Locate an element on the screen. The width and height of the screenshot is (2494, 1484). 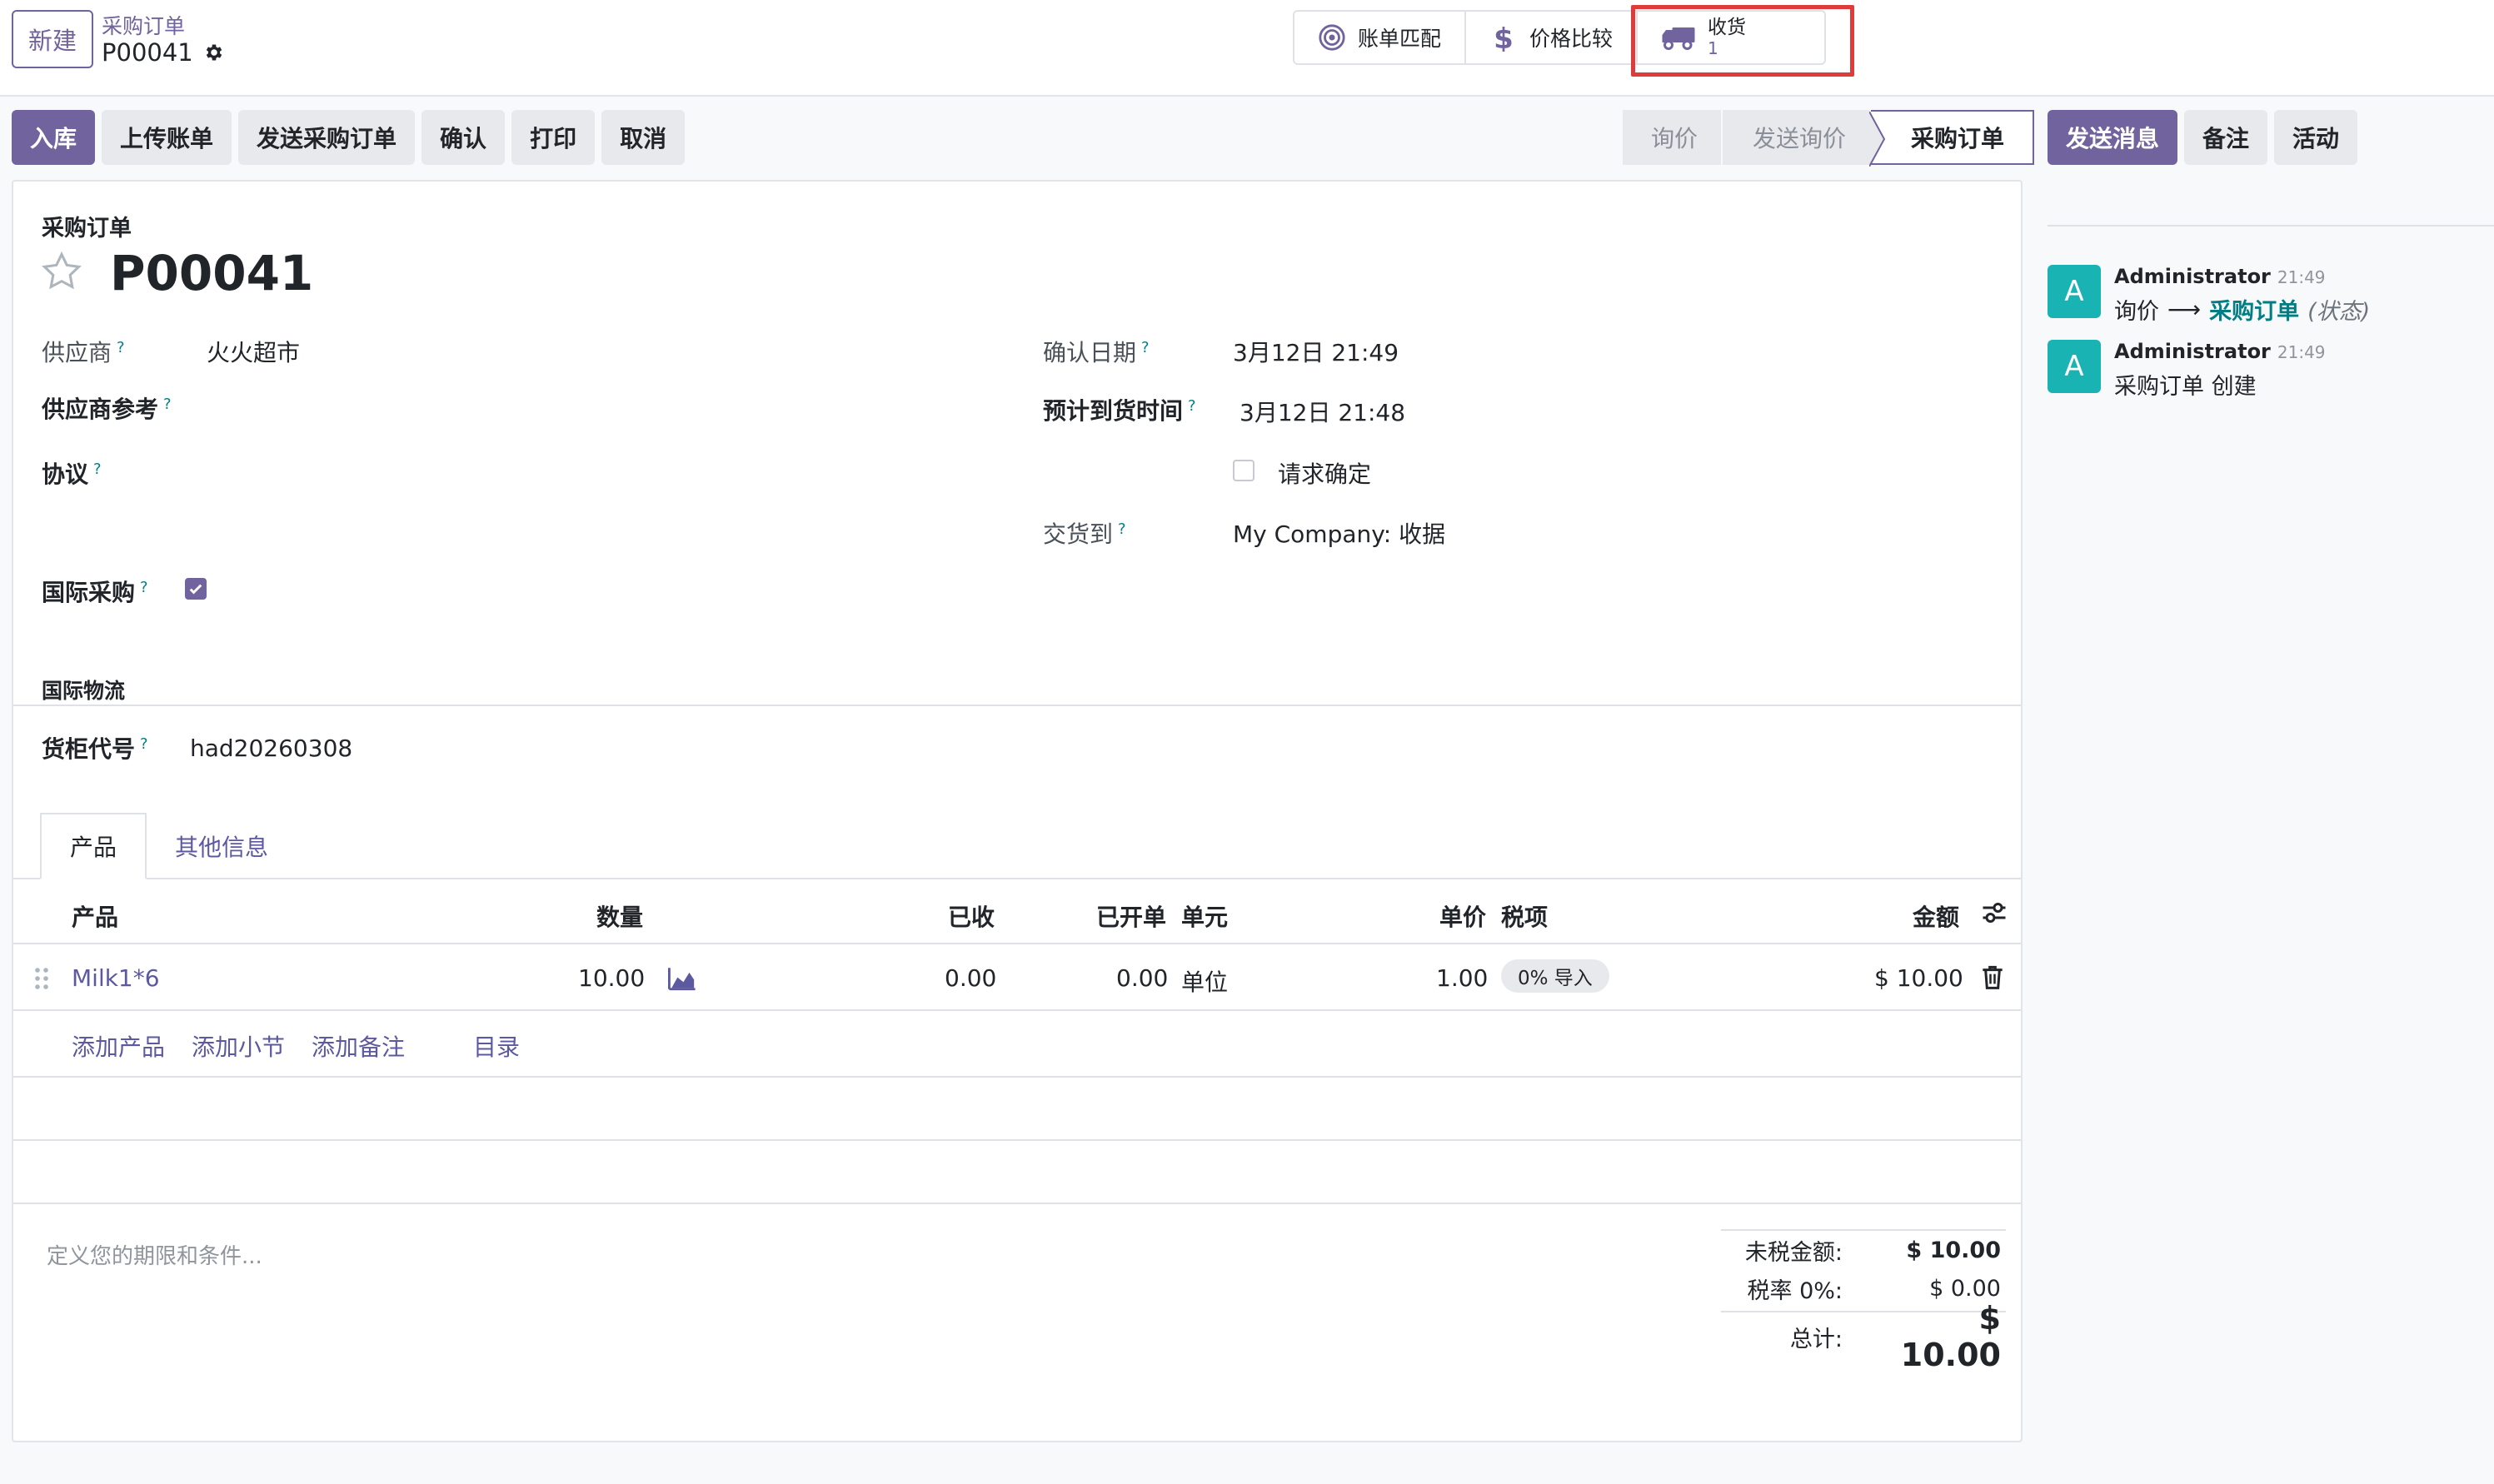
expected-arrival-label-text: 预计到货时间 is located at coordinates (1113, 411).